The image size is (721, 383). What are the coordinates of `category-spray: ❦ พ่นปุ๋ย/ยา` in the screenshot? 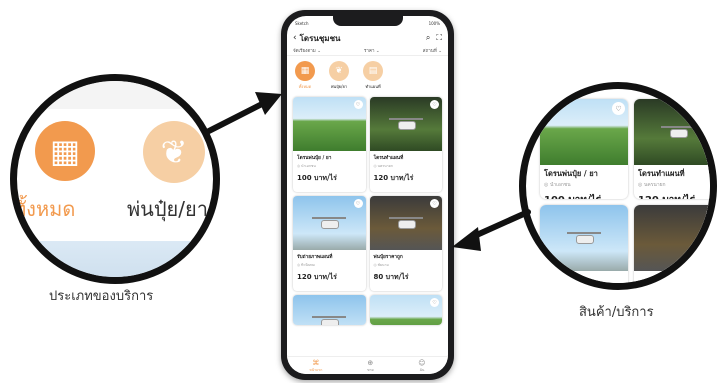 It's located at (339, 75).